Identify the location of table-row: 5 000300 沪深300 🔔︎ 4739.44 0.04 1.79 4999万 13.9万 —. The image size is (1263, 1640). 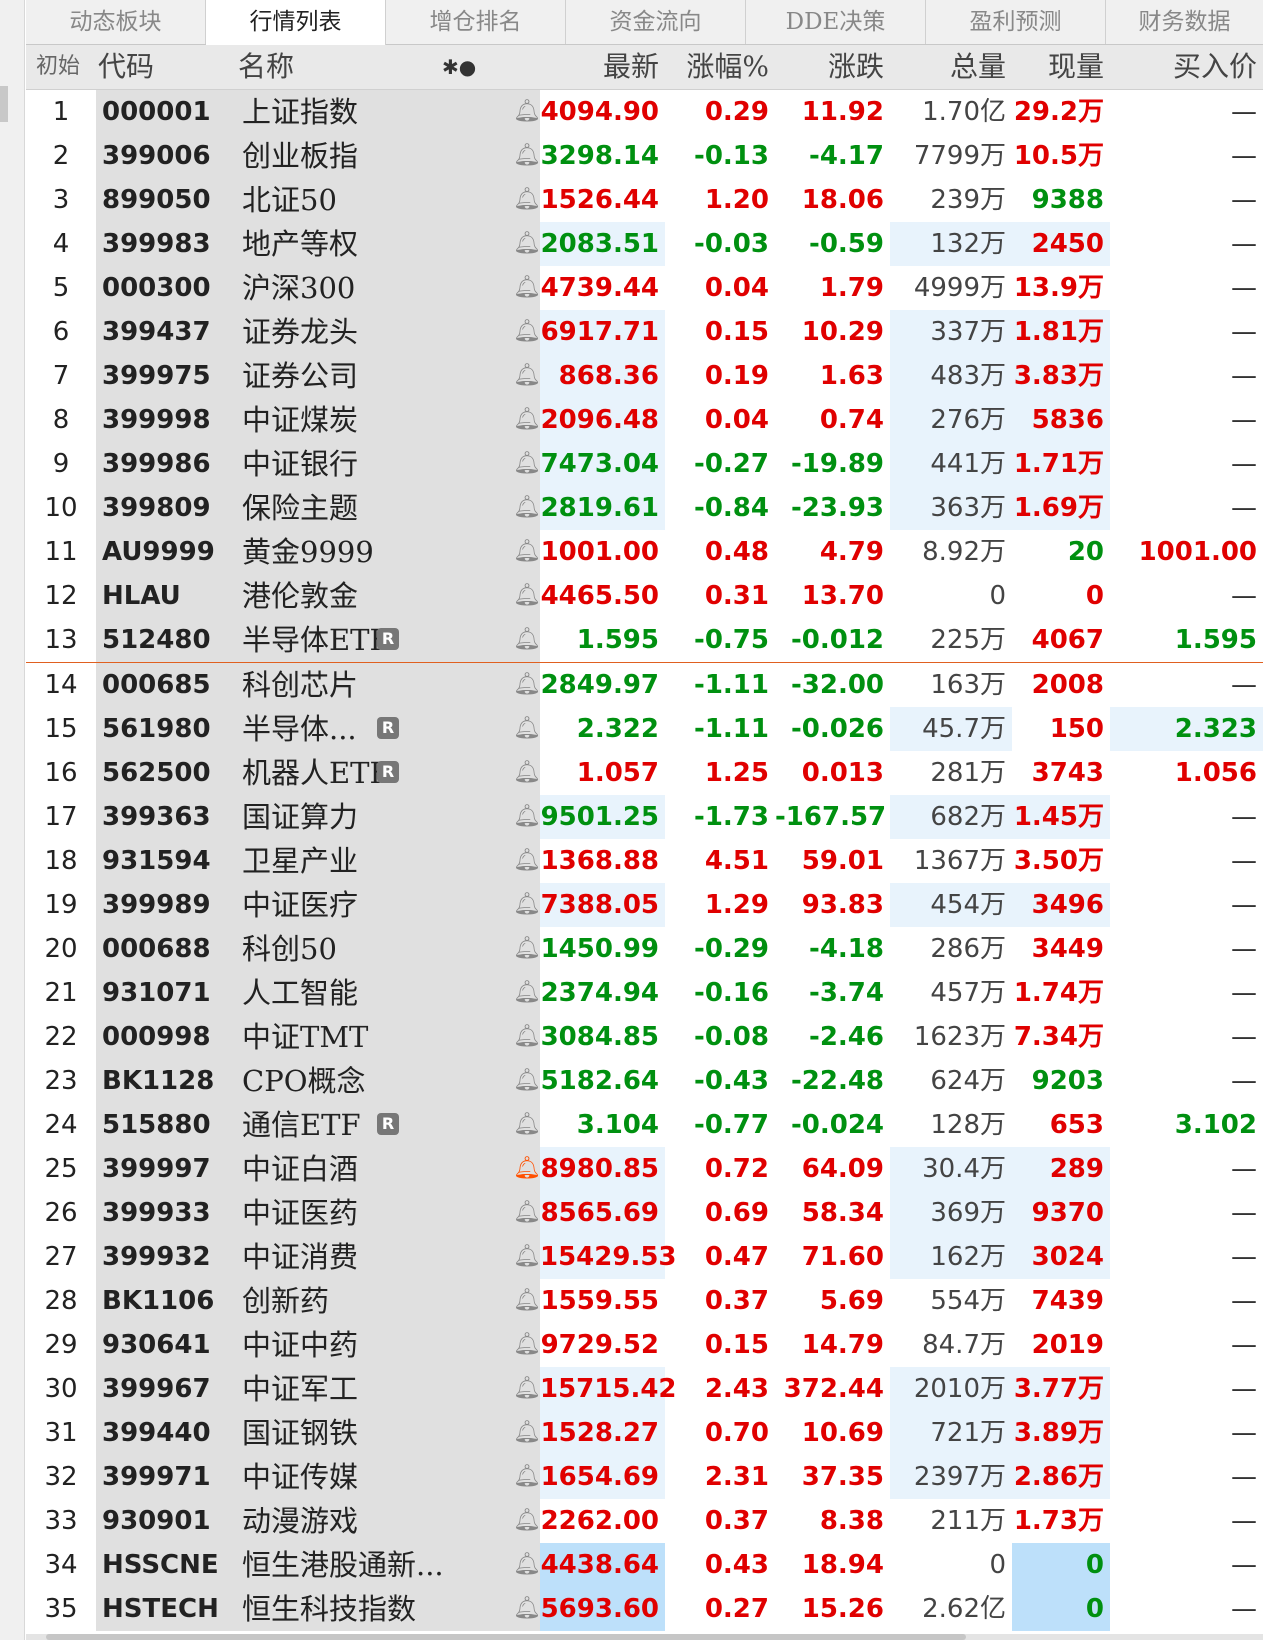
(644, 288).